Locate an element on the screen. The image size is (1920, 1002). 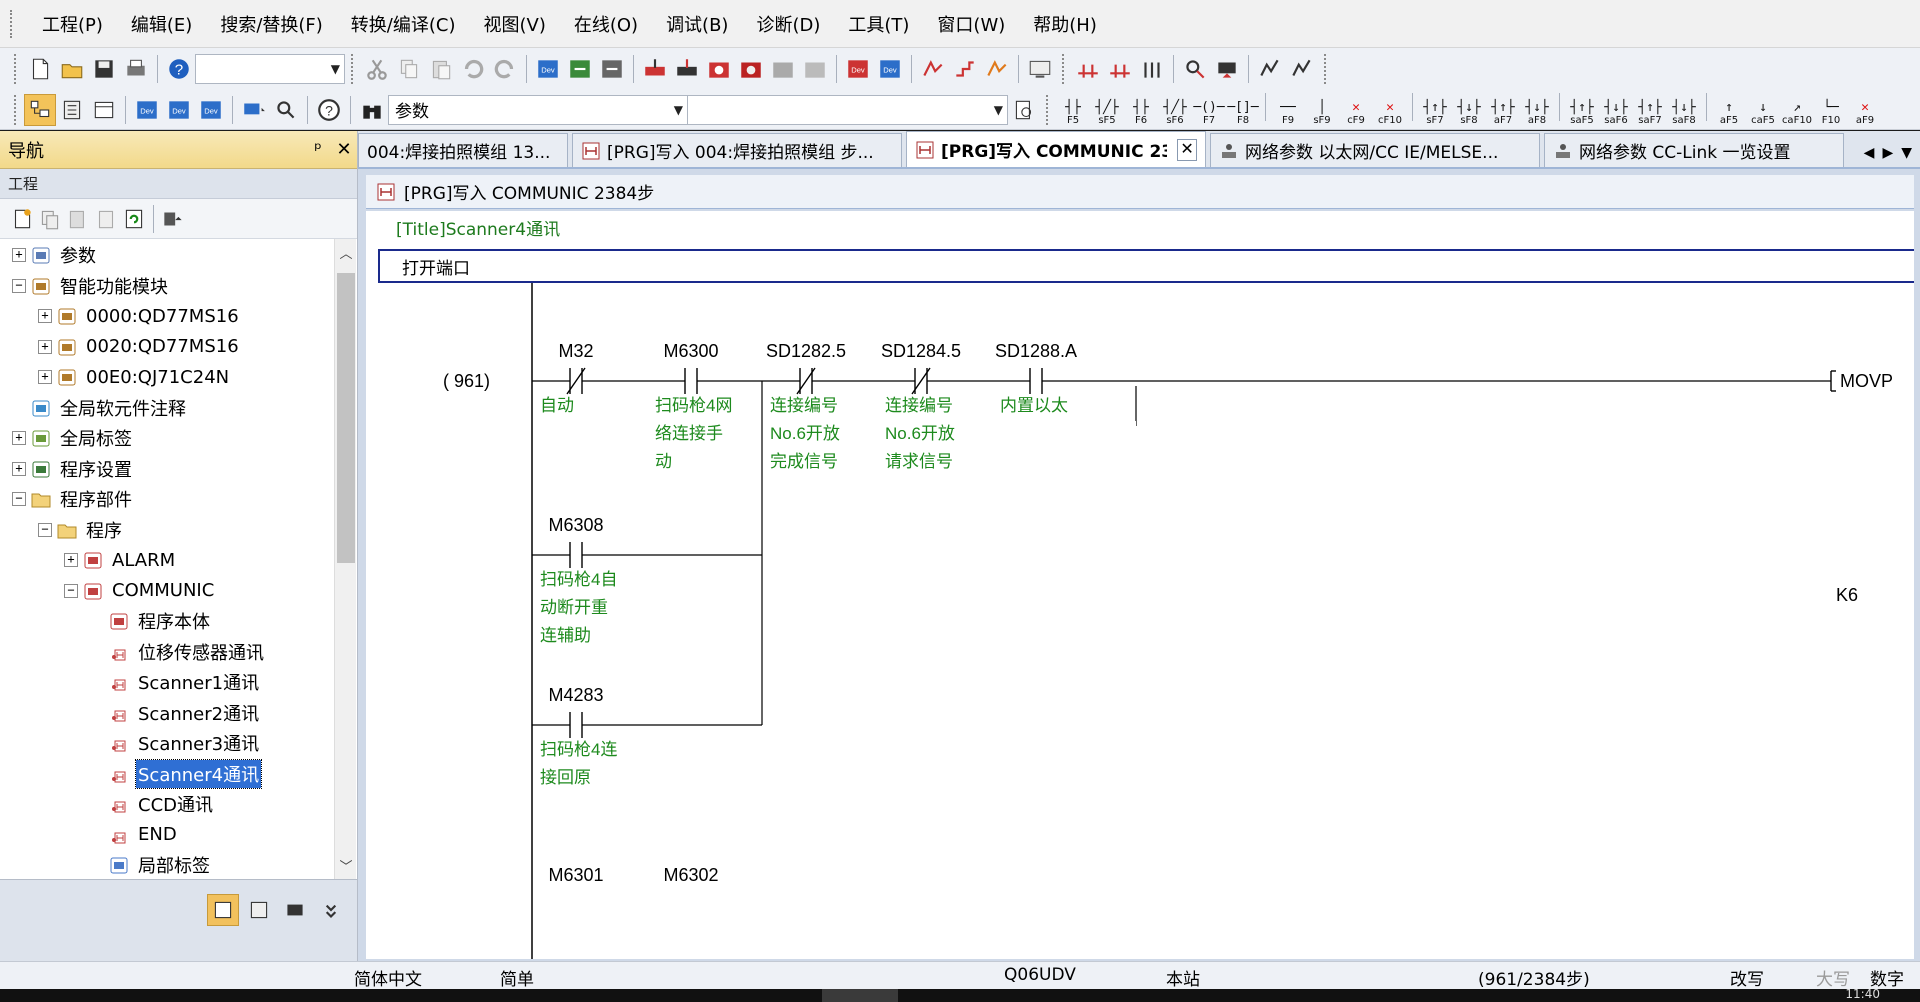
new-data-icon is located at coordinates (22, 219).